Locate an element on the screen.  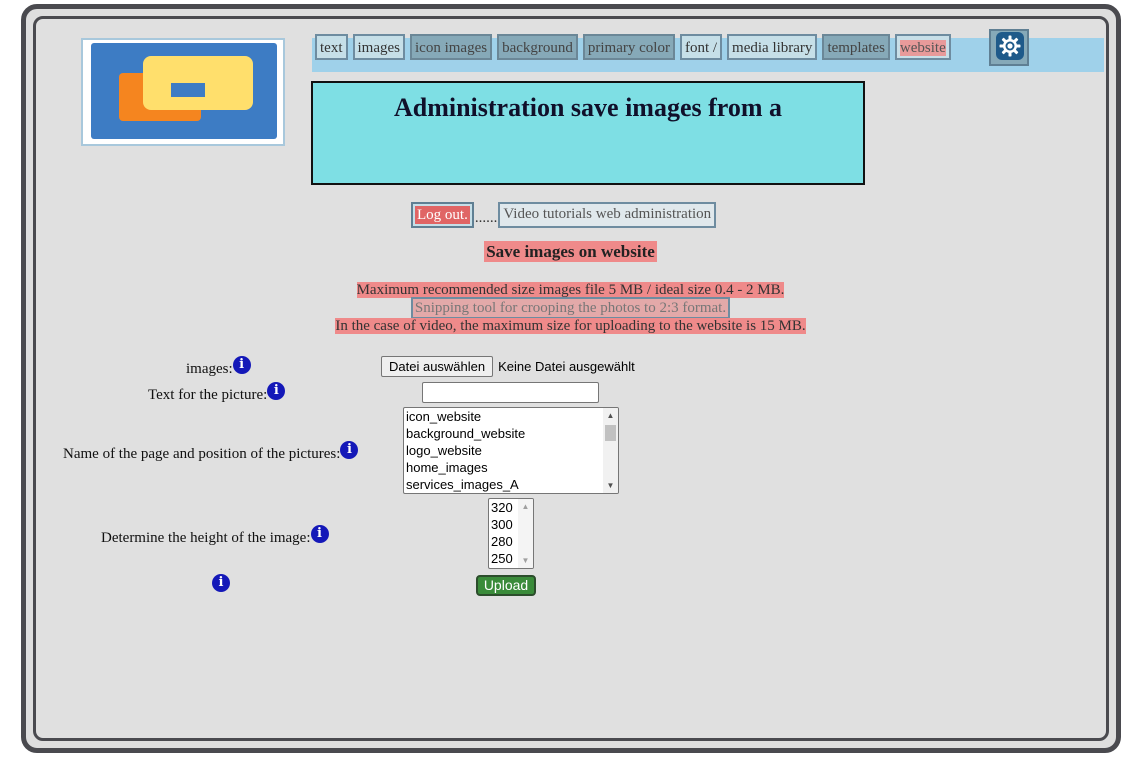
images-label: images: is located at coordinates (209, 369).